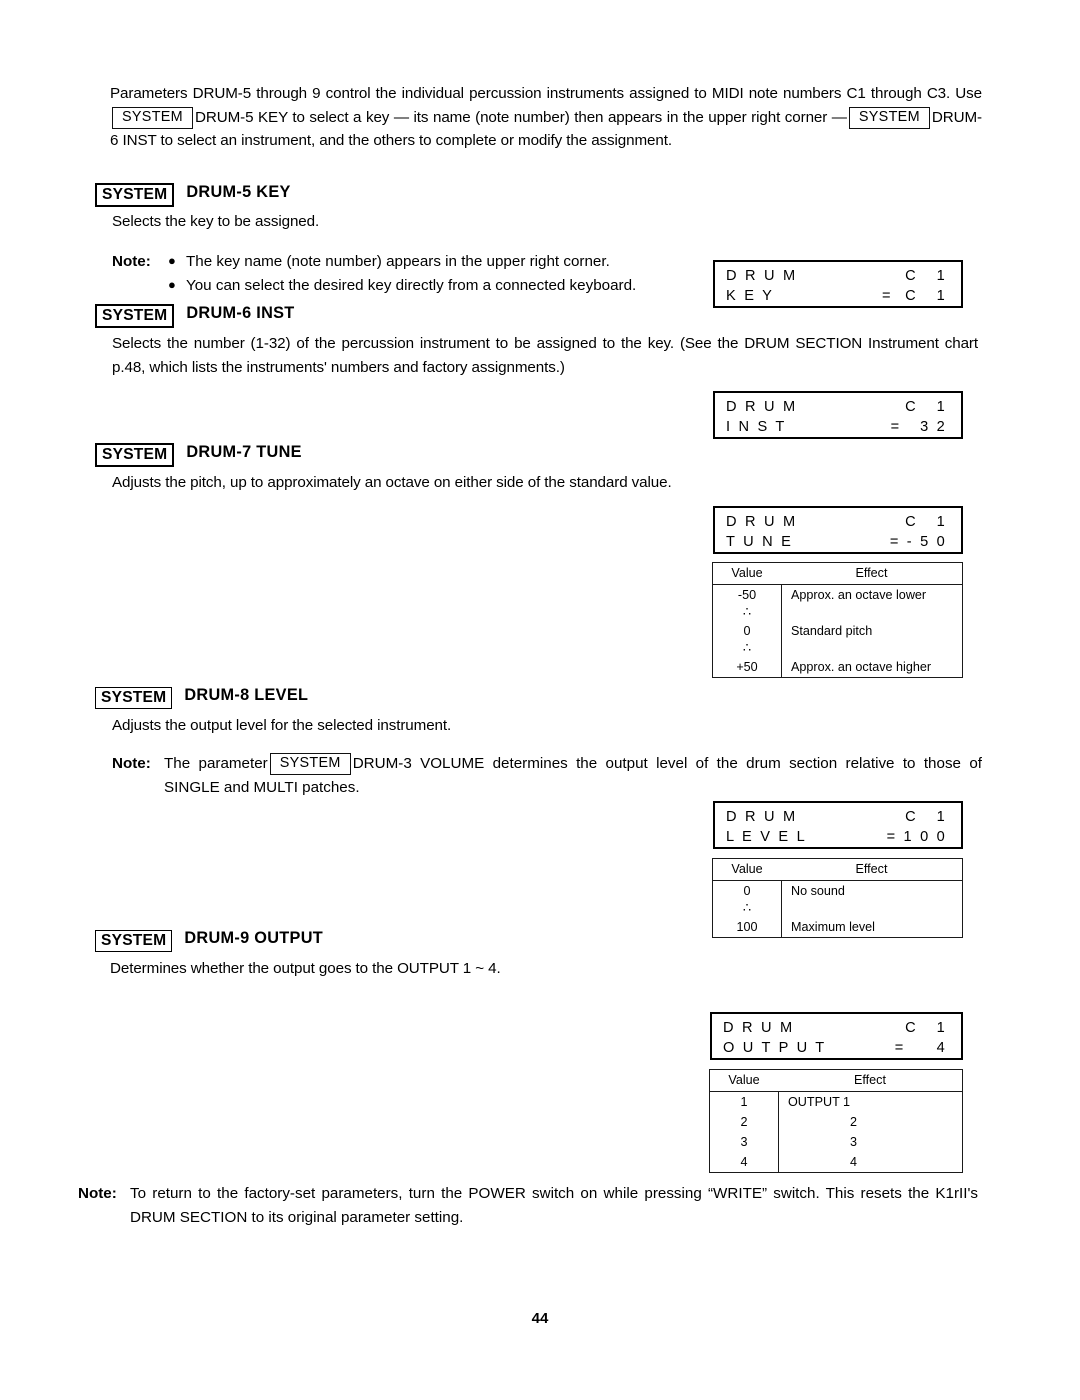 This screenshot has height=1400, width=1080. Describe the element at coordinates (744, 1142) in the screenshot. I see `cell-value: 3` at that location.